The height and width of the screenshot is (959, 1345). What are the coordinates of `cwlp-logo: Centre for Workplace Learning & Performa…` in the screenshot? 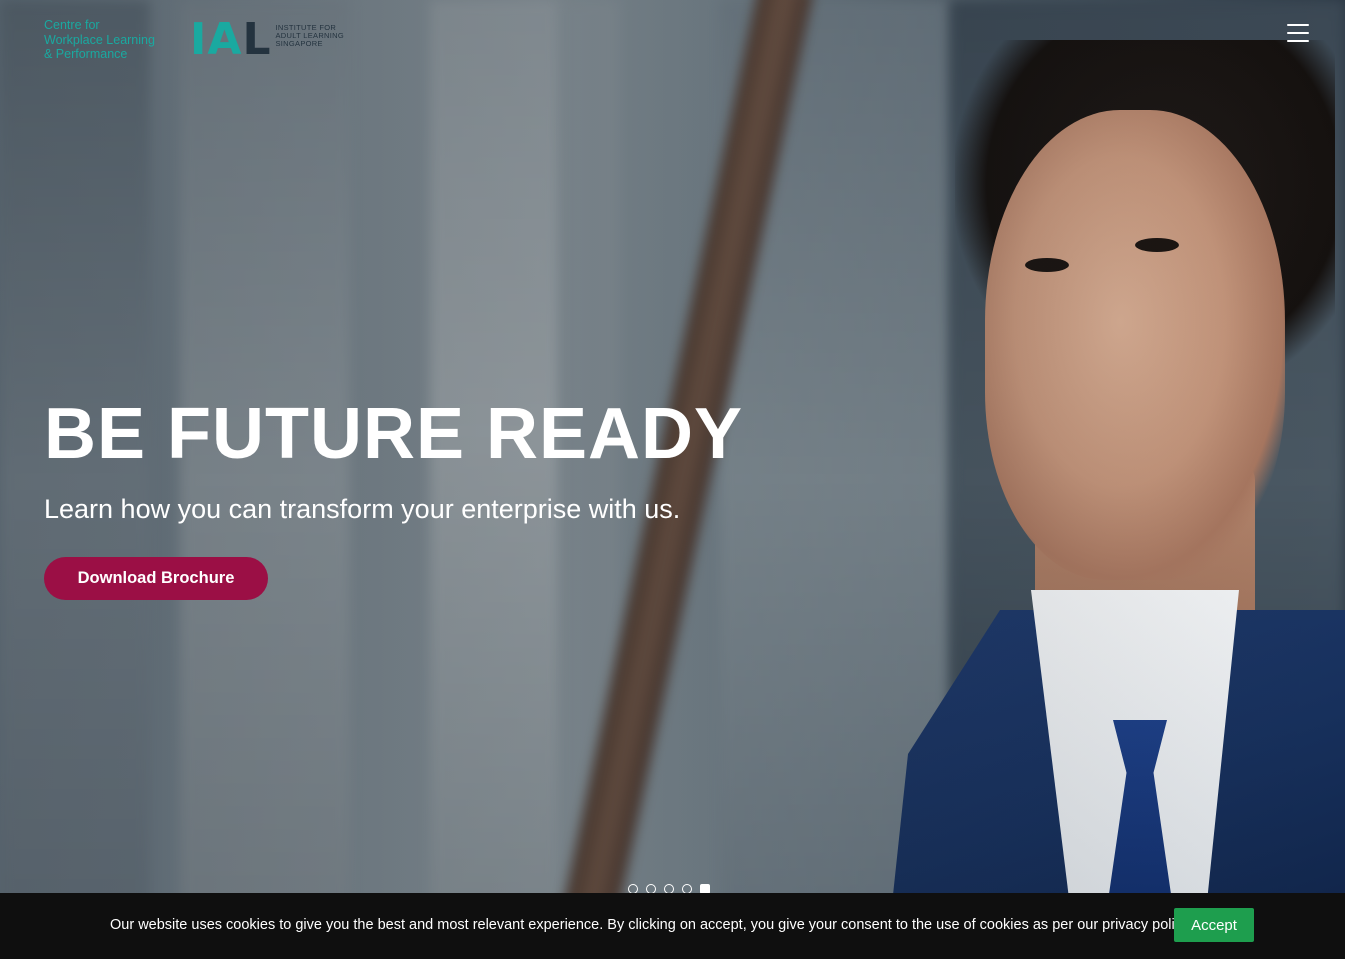 It's located at (99, 40).